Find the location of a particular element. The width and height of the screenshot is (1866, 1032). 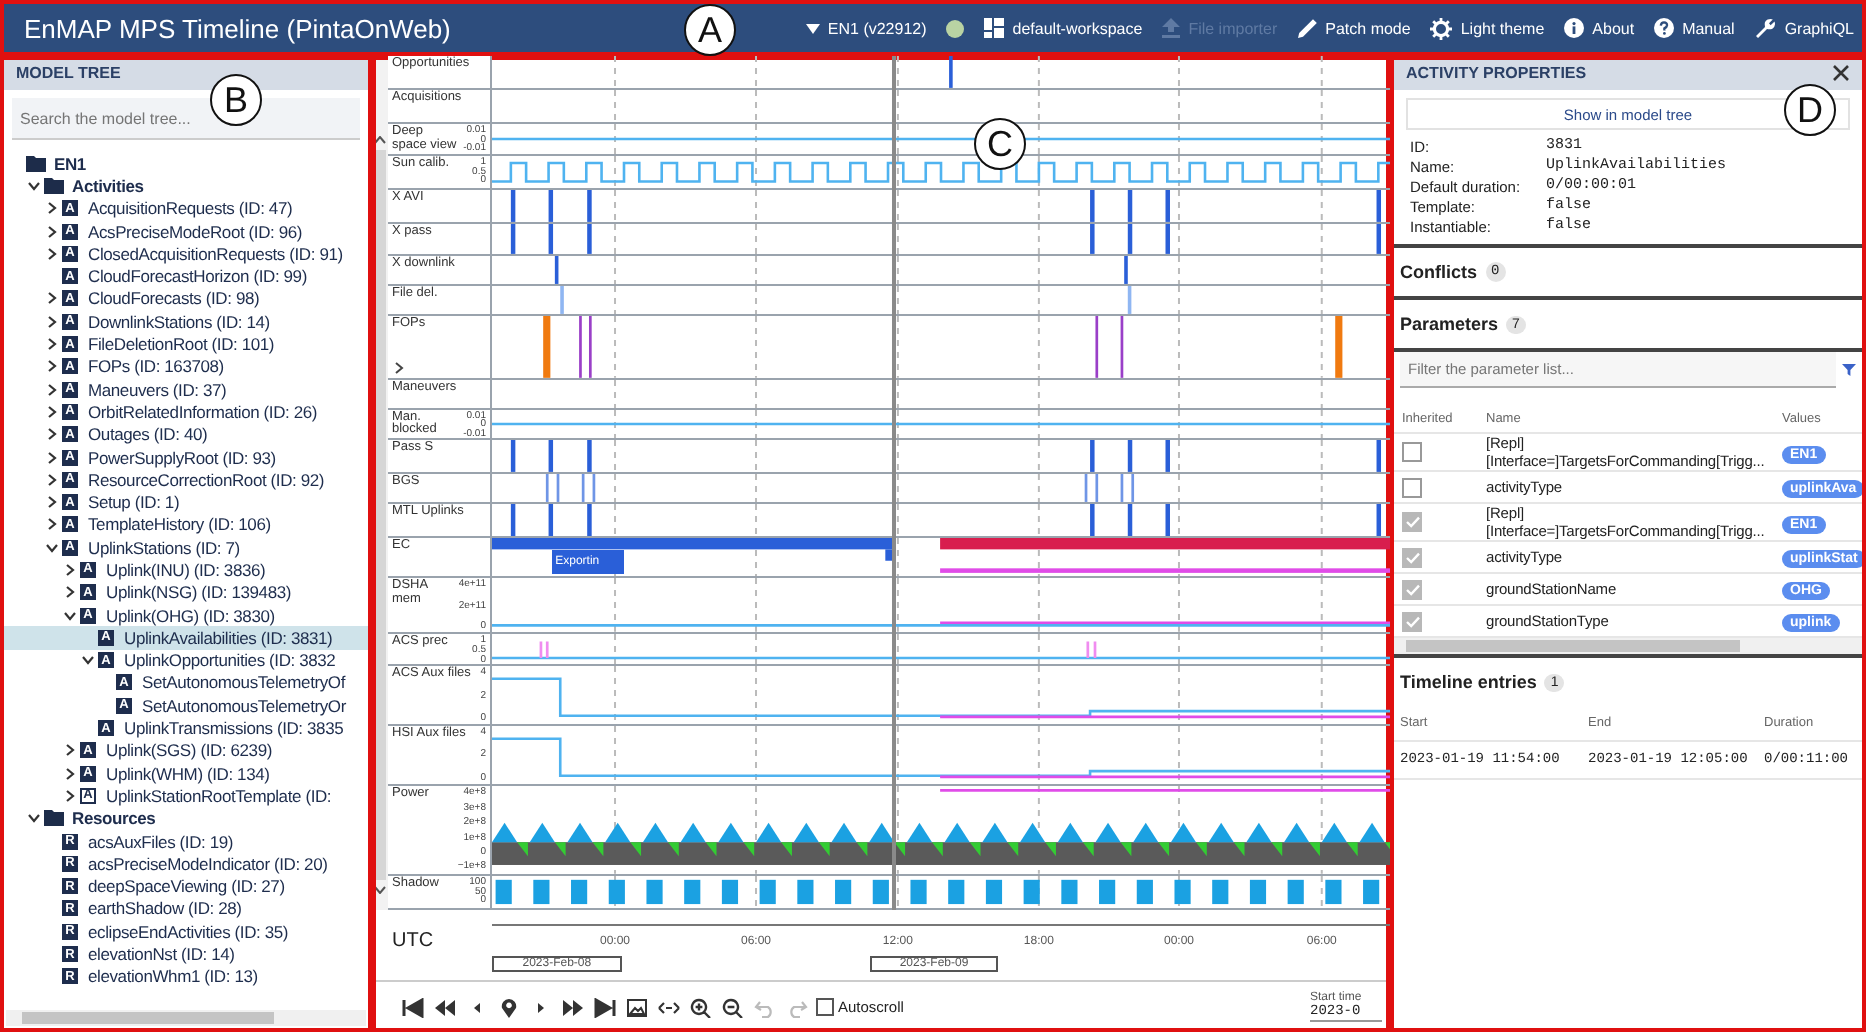

last-icon is located at coordinates (605, 1007).